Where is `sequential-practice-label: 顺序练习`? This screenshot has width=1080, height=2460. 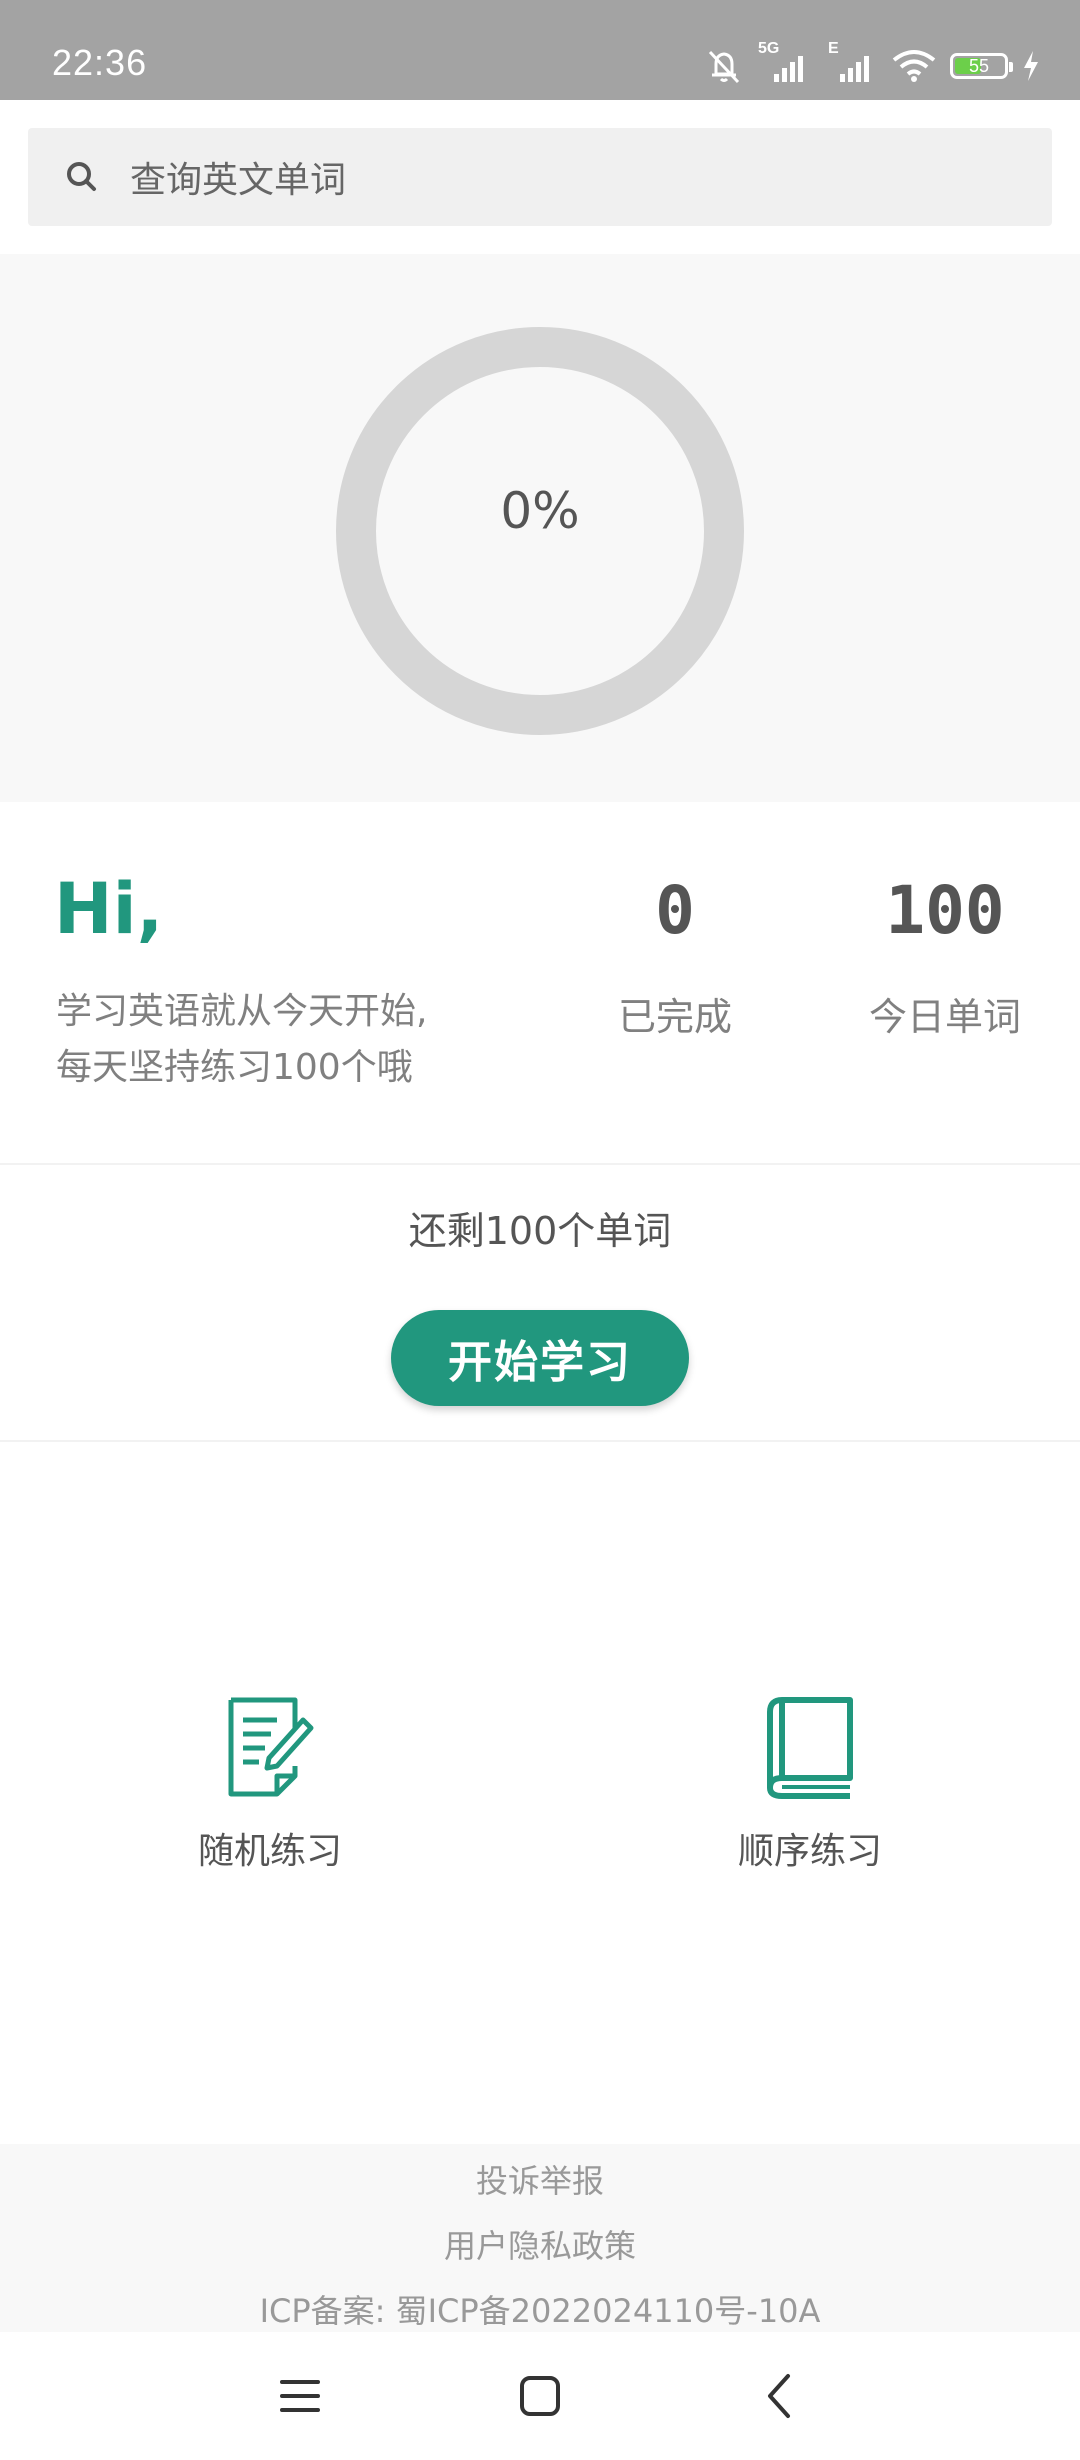 sequential-practice-label: 顺序练习 is located at coordinates (809, 1851).